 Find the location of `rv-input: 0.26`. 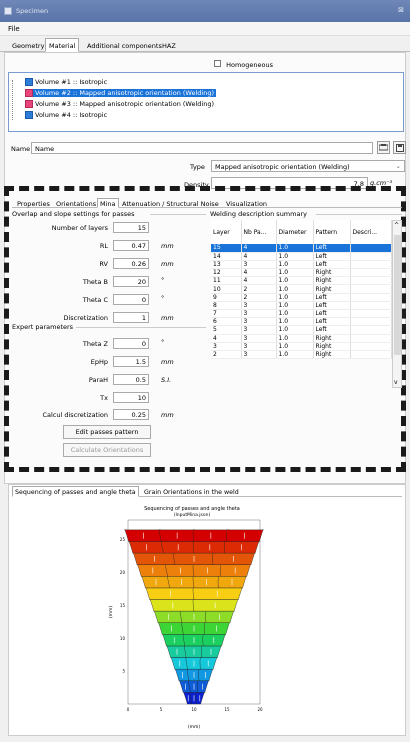

rv-input: 0.26 is located at coordinates (131, 263).